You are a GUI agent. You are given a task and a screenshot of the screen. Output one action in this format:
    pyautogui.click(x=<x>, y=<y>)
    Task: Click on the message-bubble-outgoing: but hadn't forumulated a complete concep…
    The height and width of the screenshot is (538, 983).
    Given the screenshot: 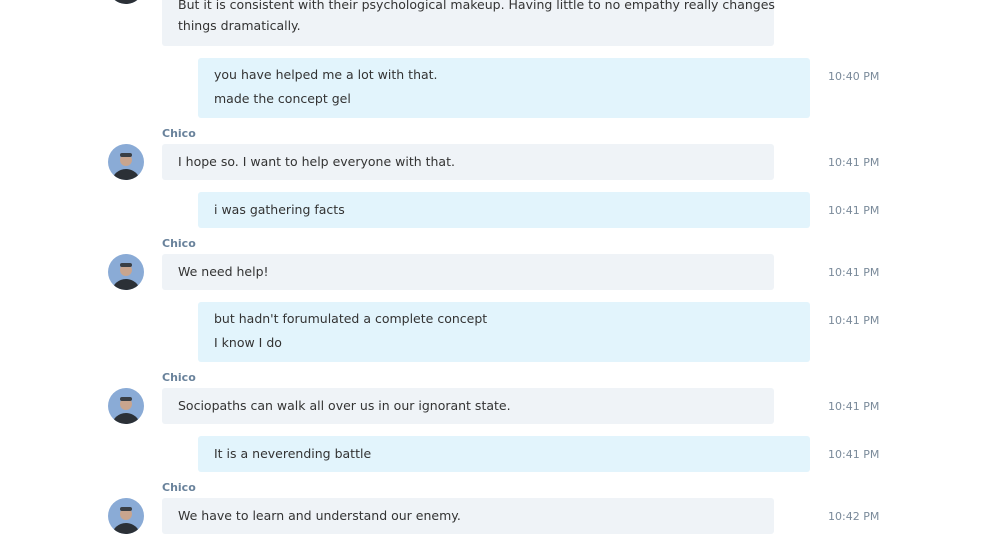 What is the action you would take?
    pyautogui.click(x=504, y=332)
    